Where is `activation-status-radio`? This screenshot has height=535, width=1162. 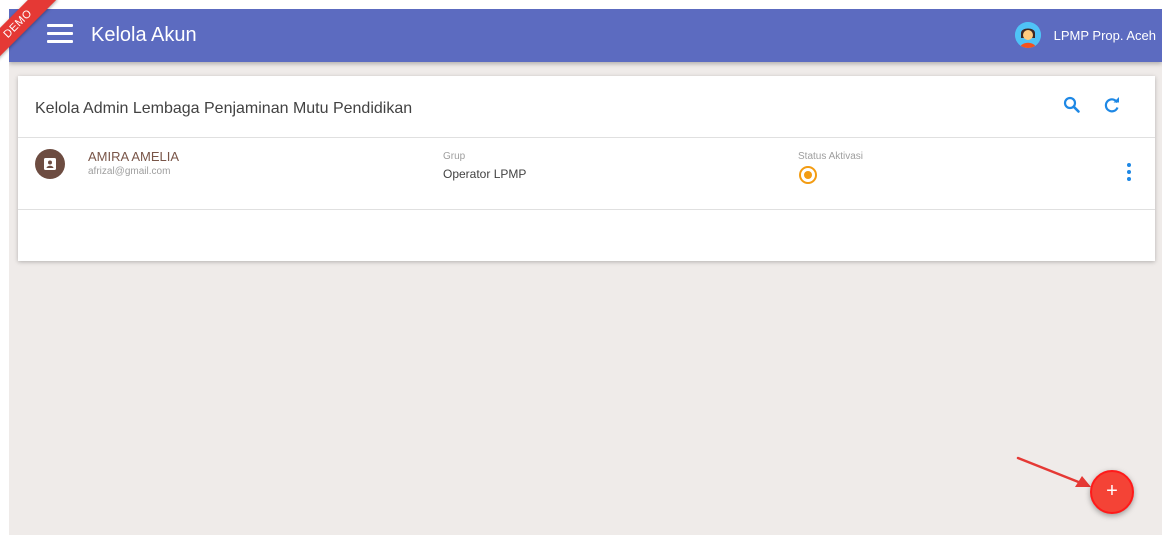 activation-status-radio is located at coordinates (808, 175).